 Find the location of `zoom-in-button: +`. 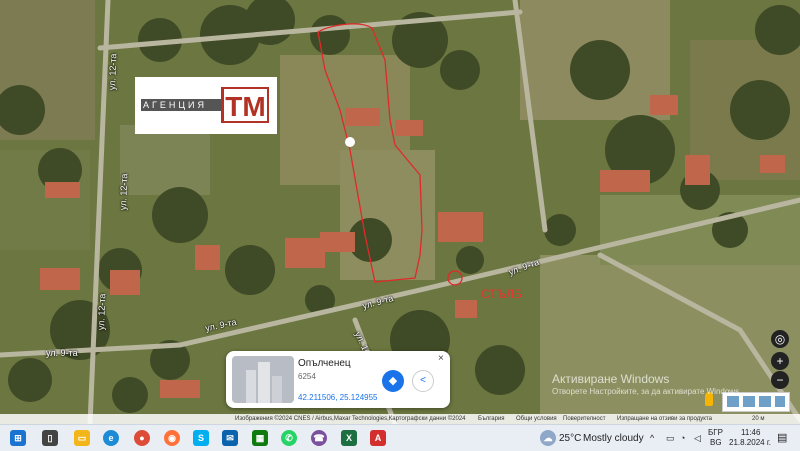

zoom-in-button: + is located at coordinates (780, 361).